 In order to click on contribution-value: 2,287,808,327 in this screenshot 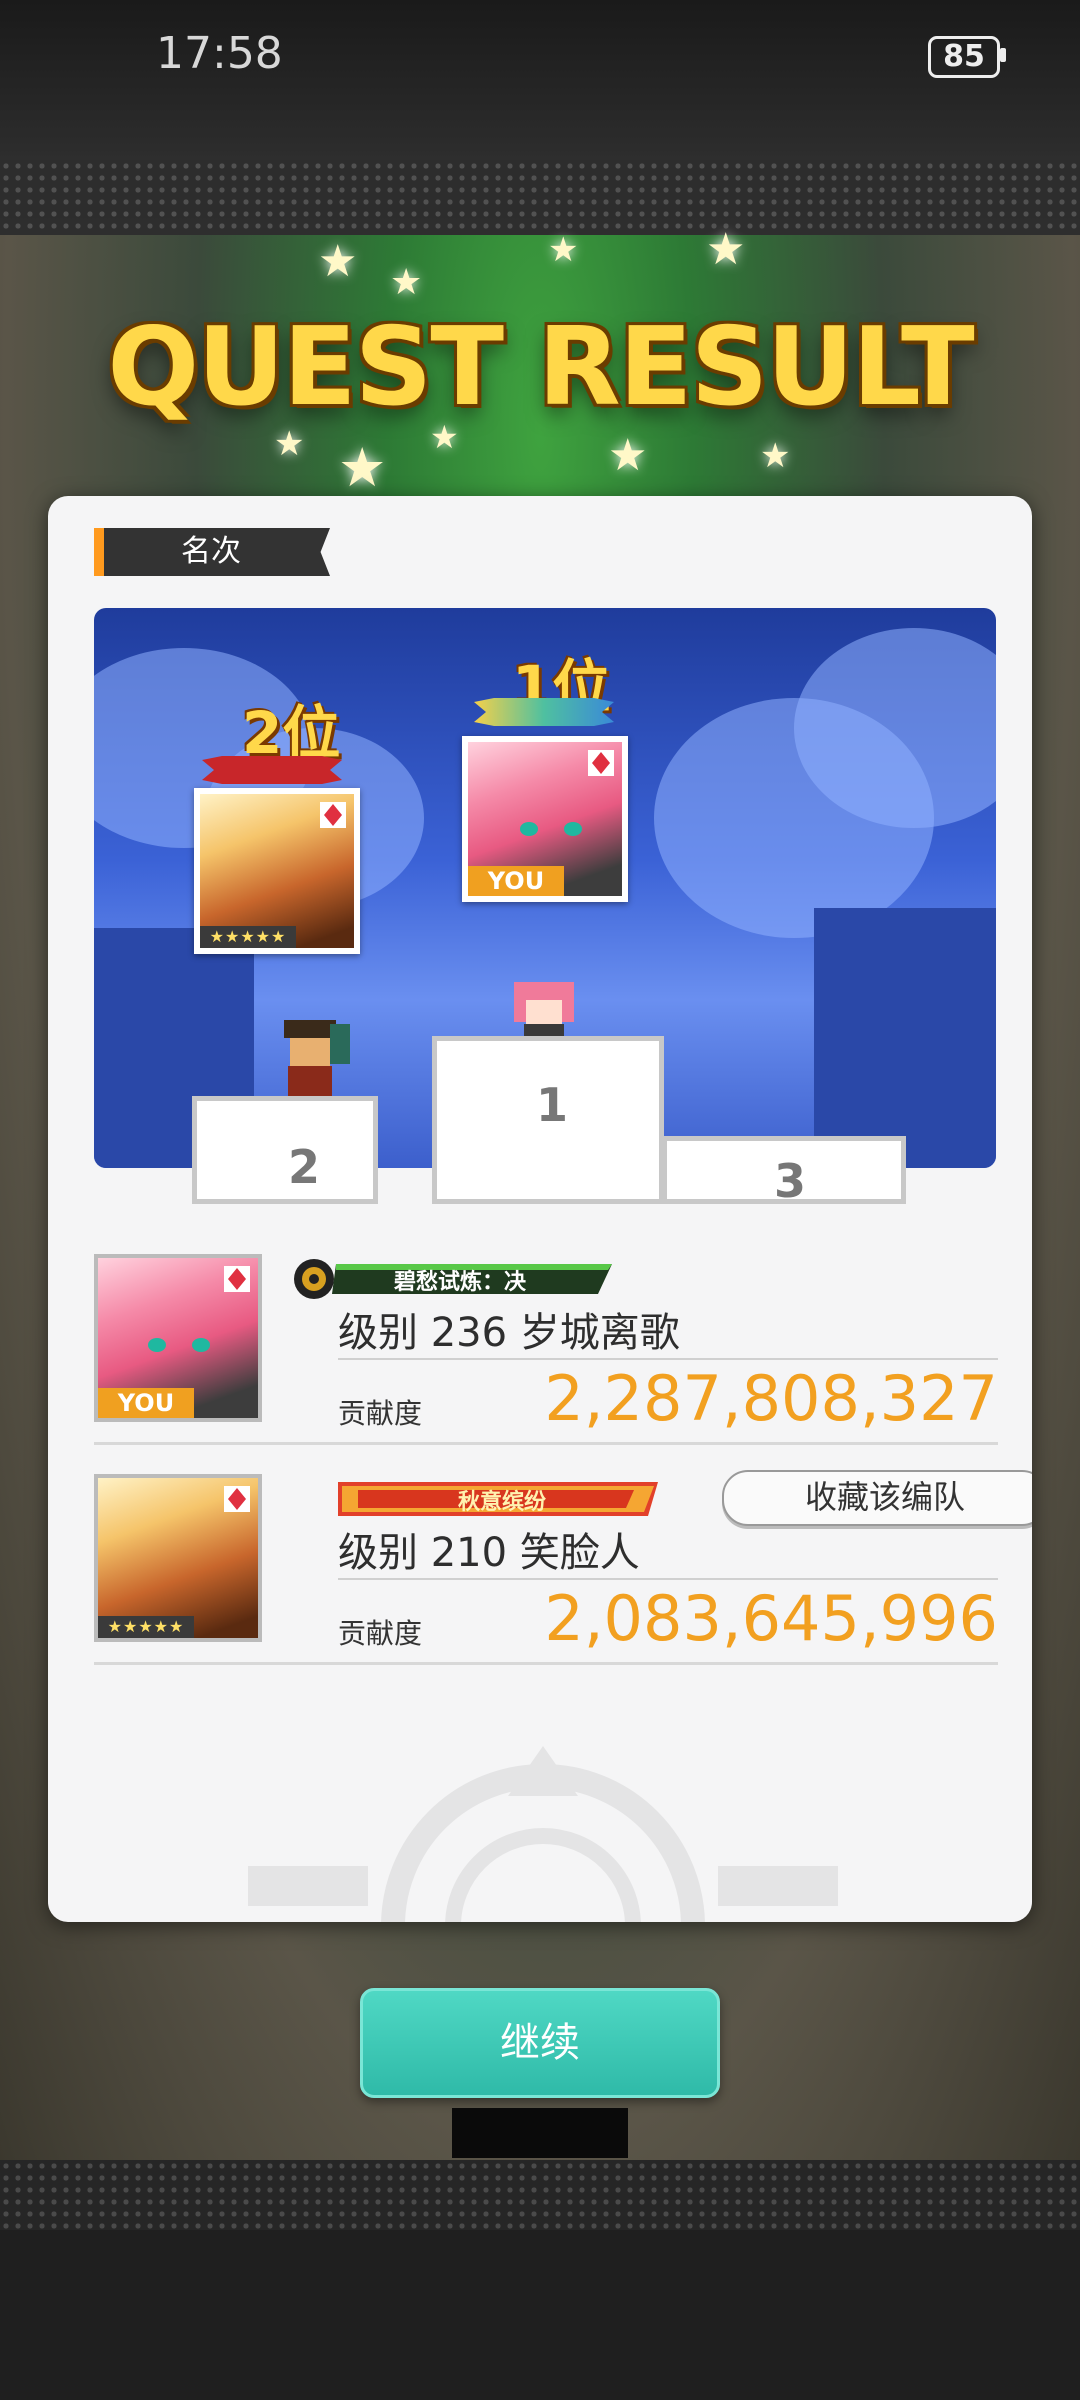, I will do `click(771, 1398)`.